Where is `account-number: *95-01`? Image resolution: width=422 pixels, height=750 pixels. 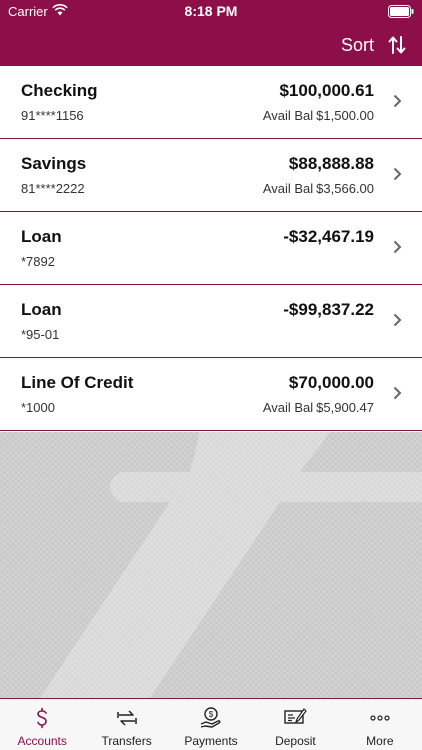 account-number: *95-01 is located at coordinates (40, 334).